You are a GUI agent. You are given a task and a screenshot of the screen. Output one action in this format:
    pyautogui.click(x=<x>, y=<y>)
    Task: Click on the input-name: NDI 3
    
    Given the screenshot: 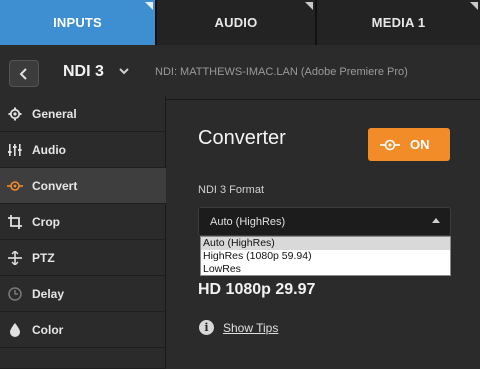 What is the action you would take?
    pyautogui.click(x=83, y=72)
    